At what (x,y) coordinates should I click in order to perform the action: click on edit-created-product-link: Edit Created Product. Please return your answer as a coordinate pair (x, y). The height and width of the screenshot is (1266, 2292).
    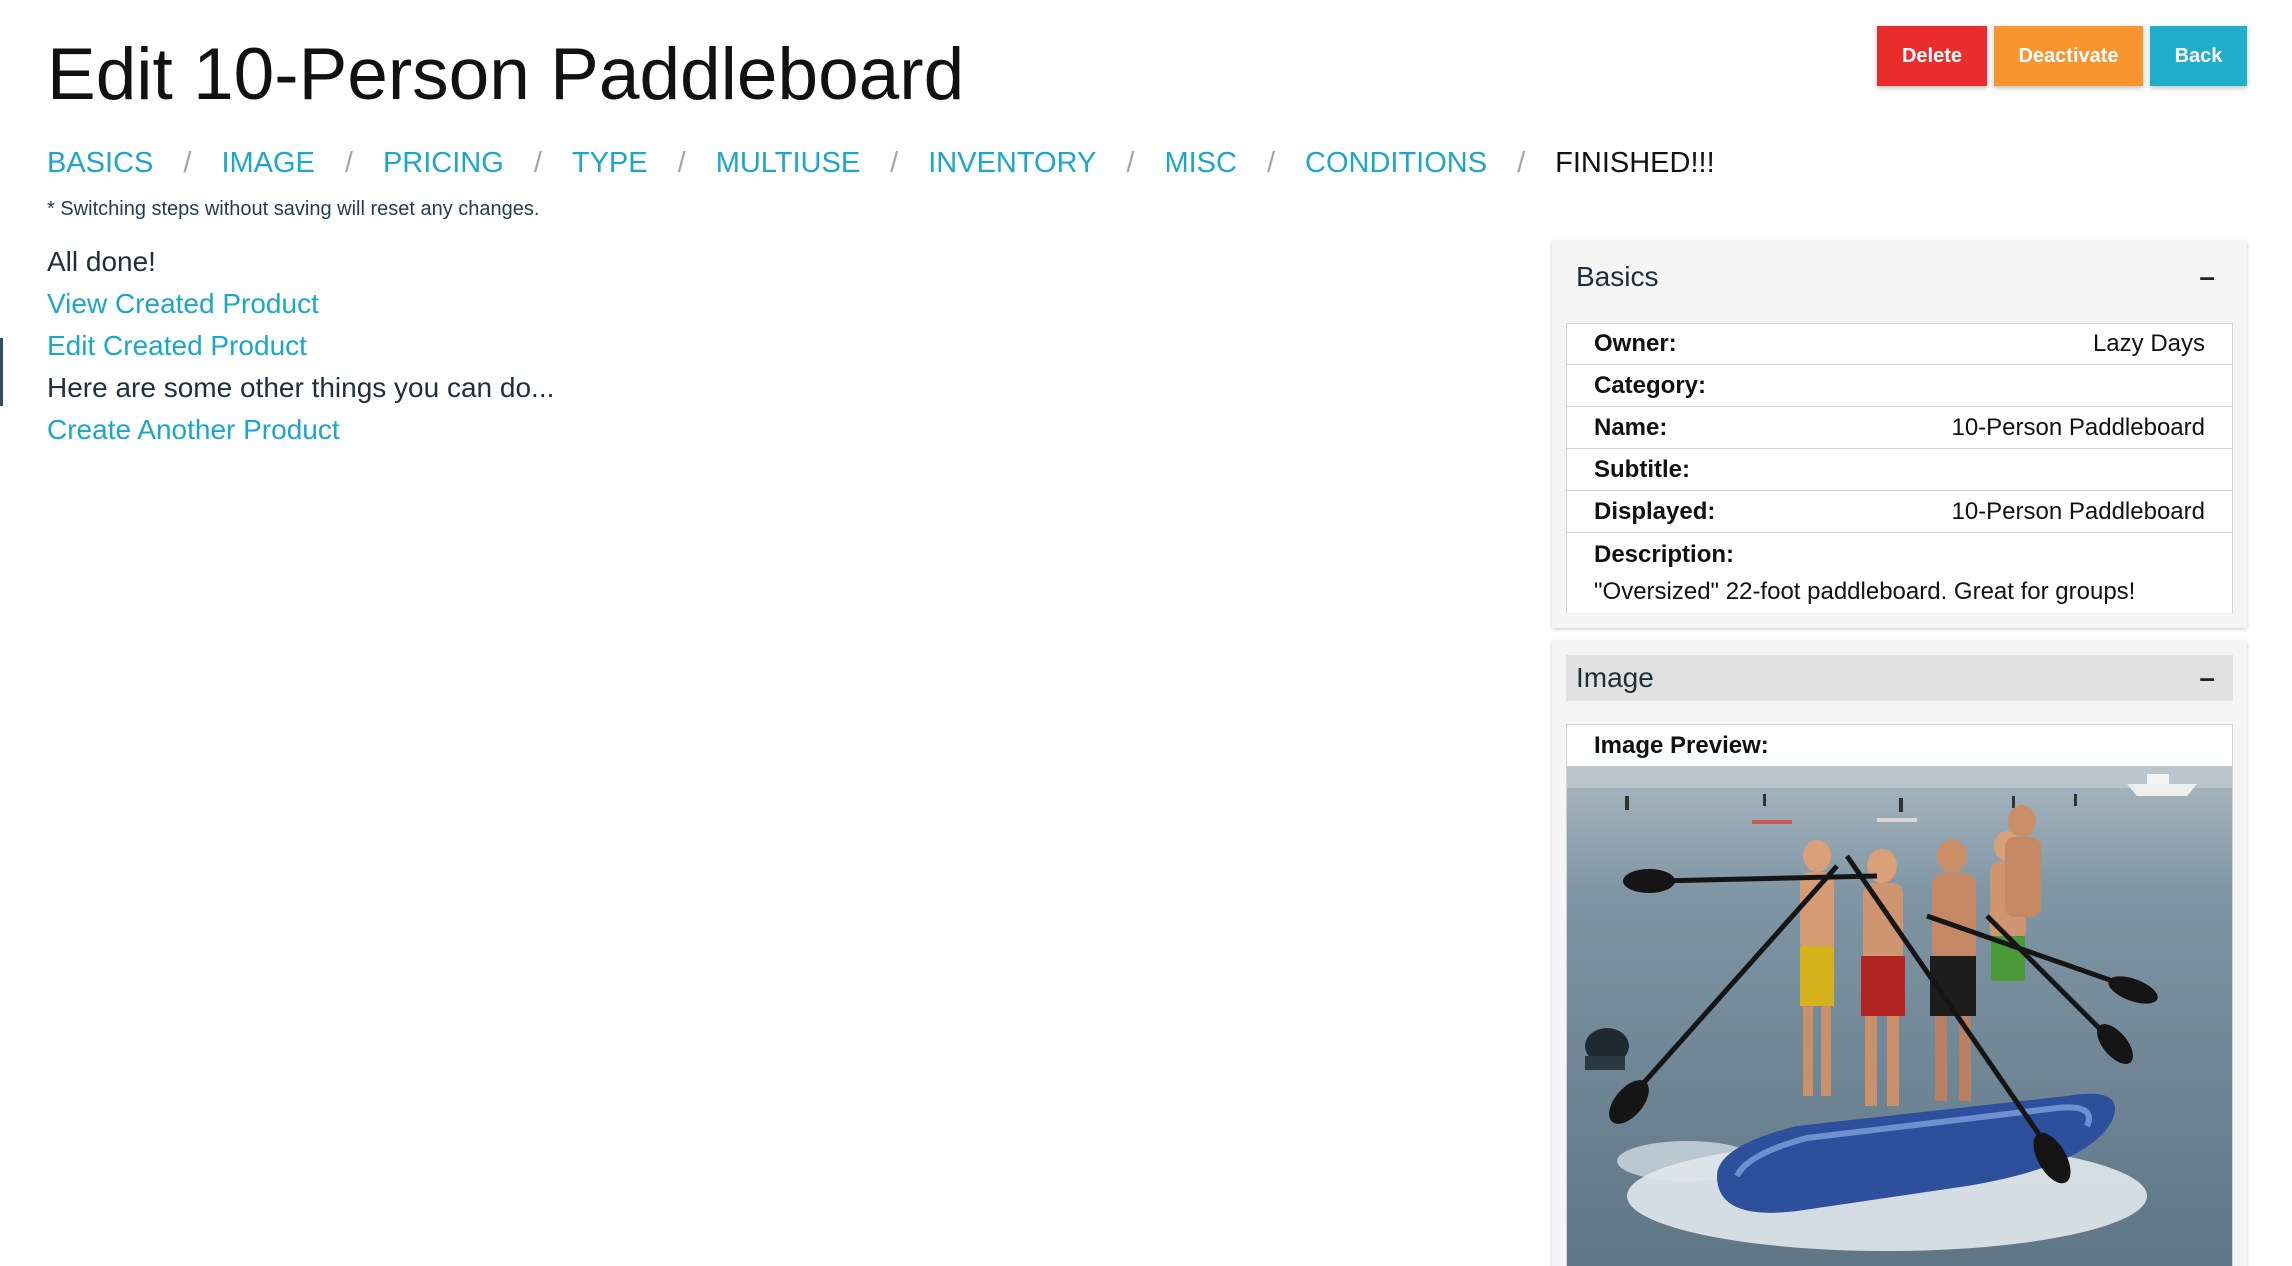
    Looking at the image, I should click on (300, 346).